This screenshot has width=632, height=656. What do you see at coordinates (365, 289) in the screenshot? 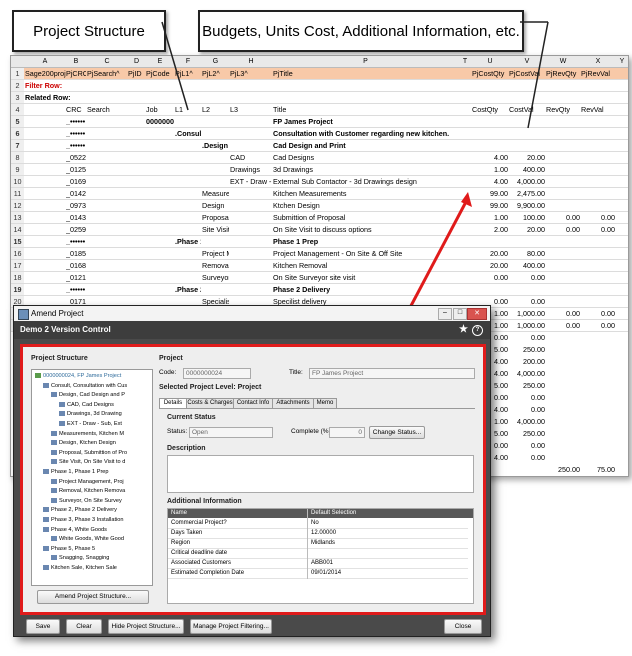
I see `cell-p: Phase 2 Delivery` at bounding box center [365, 289].